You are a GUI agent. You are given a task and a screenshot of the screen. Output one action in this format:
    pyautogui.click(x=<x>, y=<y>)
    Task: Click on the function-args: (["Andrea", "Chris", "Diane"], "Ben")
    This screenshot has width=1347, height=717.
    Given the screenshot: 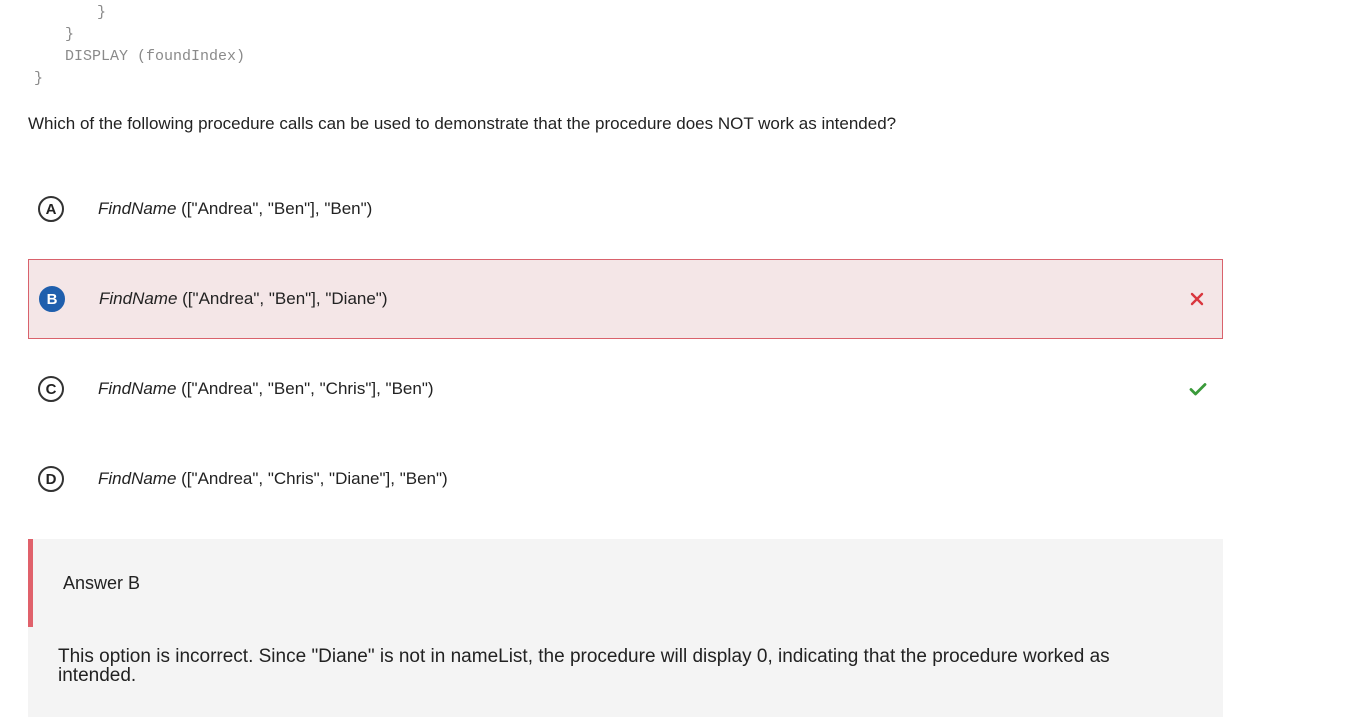 What is the action you would take?
    pyautogui.click(x=312, y=478)
    